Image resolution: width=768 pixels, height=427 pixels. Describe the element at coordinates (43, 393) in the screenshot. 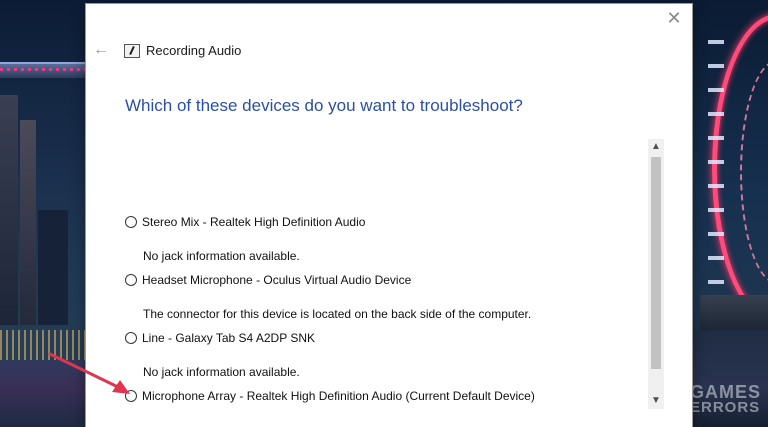

I see `bay-water` at that location.